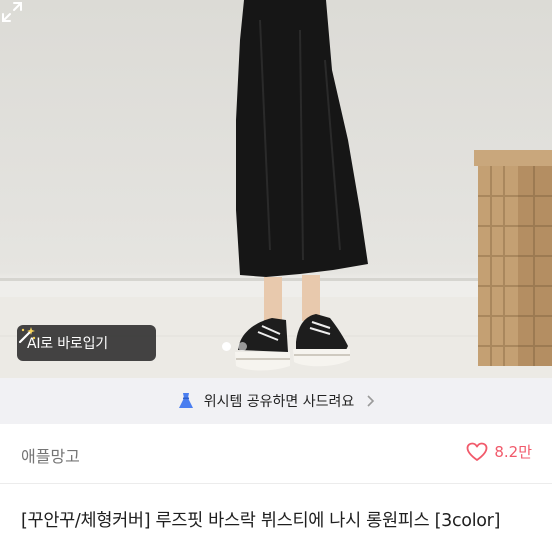  I want to click on ai-try-on-button: AI로 바로입기, so click(86, 343).